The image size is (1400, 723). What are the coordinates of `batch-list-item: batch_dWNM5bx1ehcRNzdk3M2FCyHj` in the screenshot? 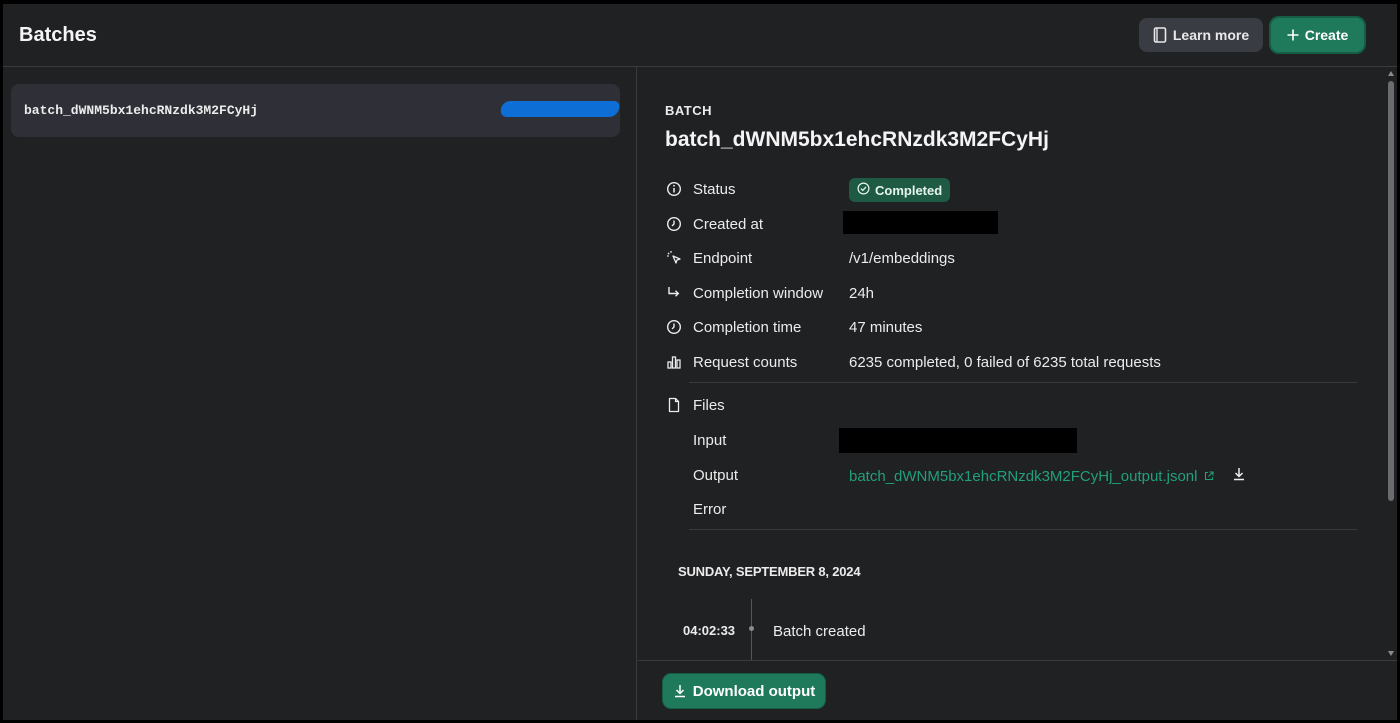 It's located at (316, 110).